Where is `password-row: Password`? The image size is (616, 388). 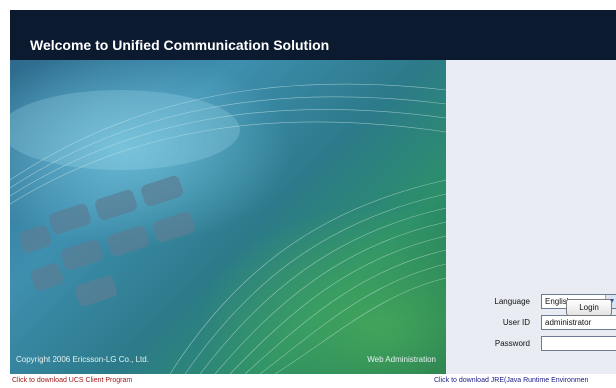
password-row: Password is located at coordinates (531, 344).